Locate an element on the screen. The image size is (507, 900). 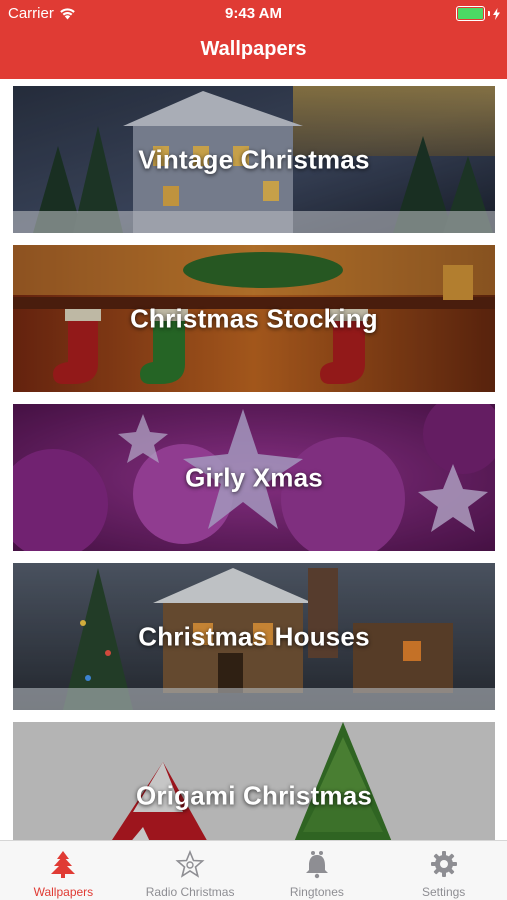
tab-label: Wallpapers is located at coordinates (63, 892).